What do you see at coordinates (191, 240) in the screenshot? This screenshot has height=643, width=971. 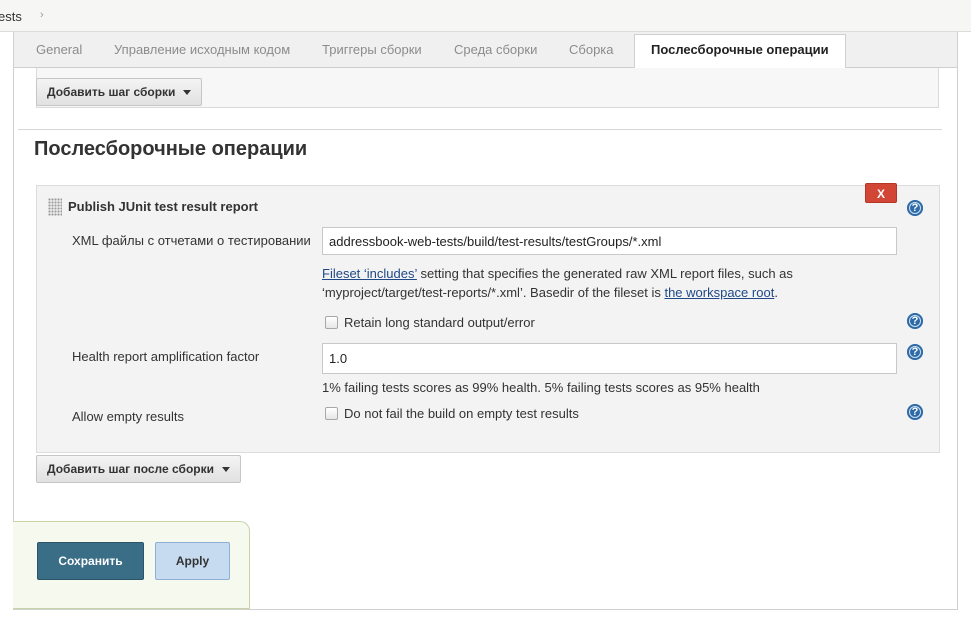 I see `xml-files-label: XML файлы с отчетами о тестировании` at bounding box center [191, 240].